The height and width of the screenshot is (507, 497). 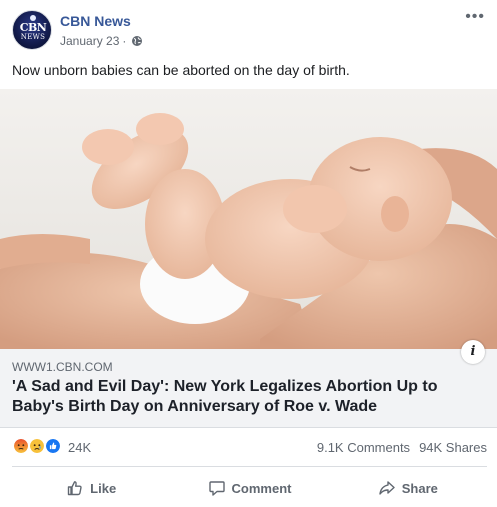 I want to click on page-name-link: CBN News, so click(x=95, y=21).